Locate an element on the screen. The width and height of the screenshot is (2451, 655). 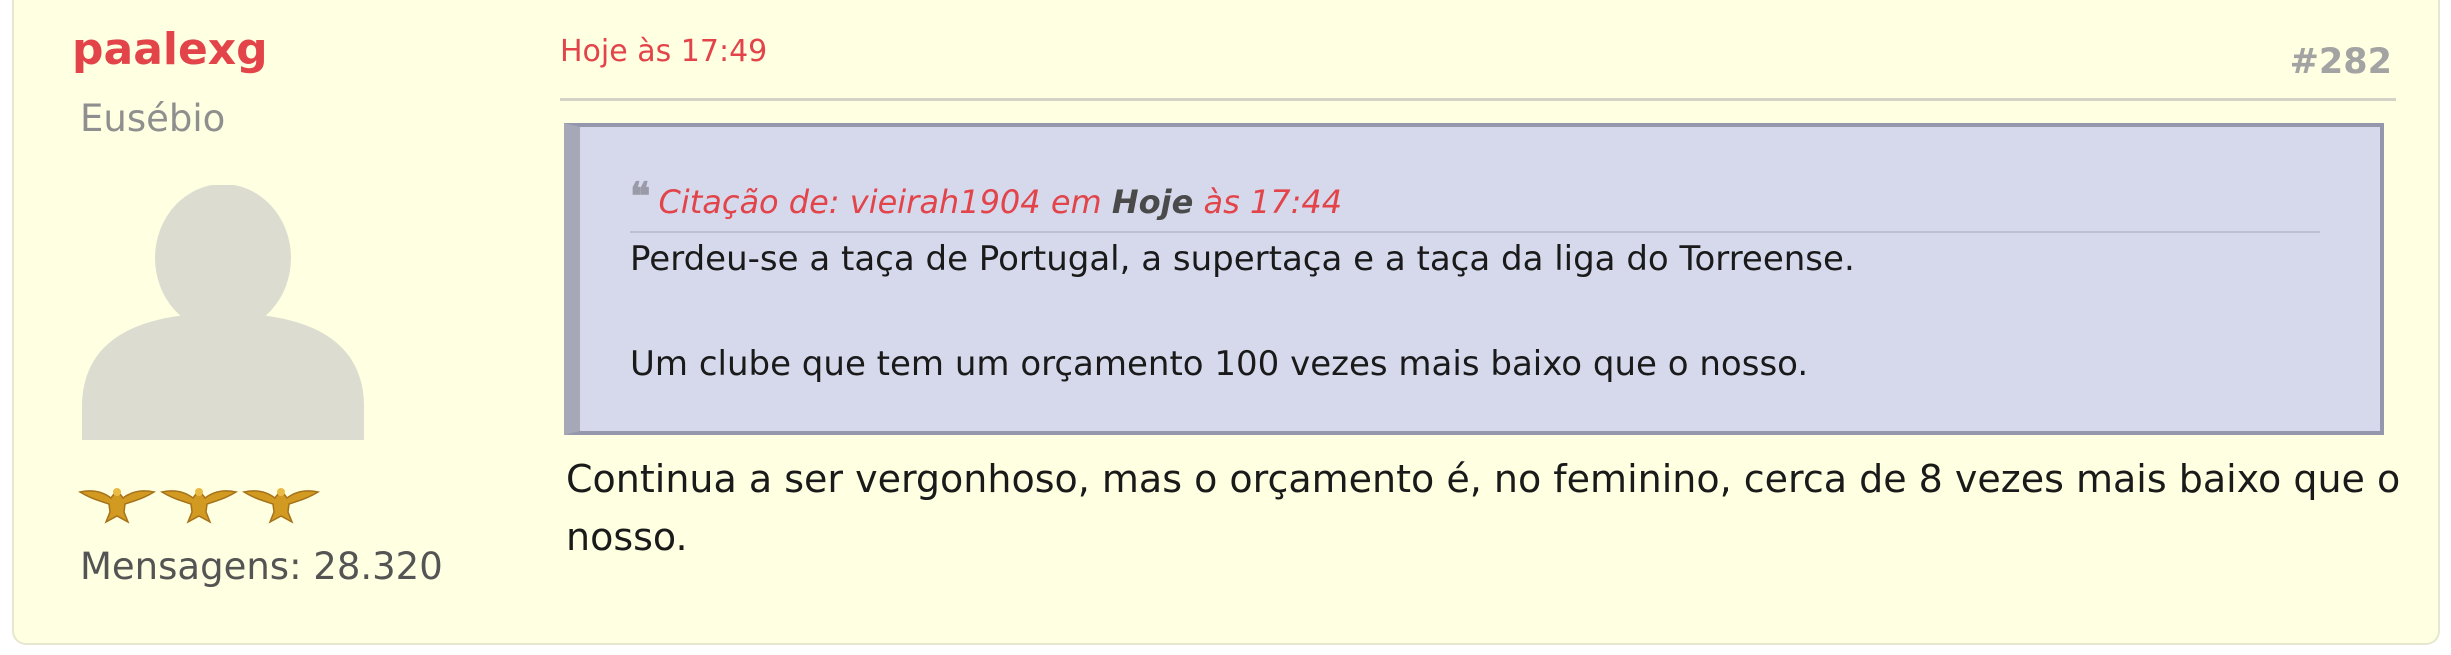
default-avatar-icon is located at coordinates (222, 312).